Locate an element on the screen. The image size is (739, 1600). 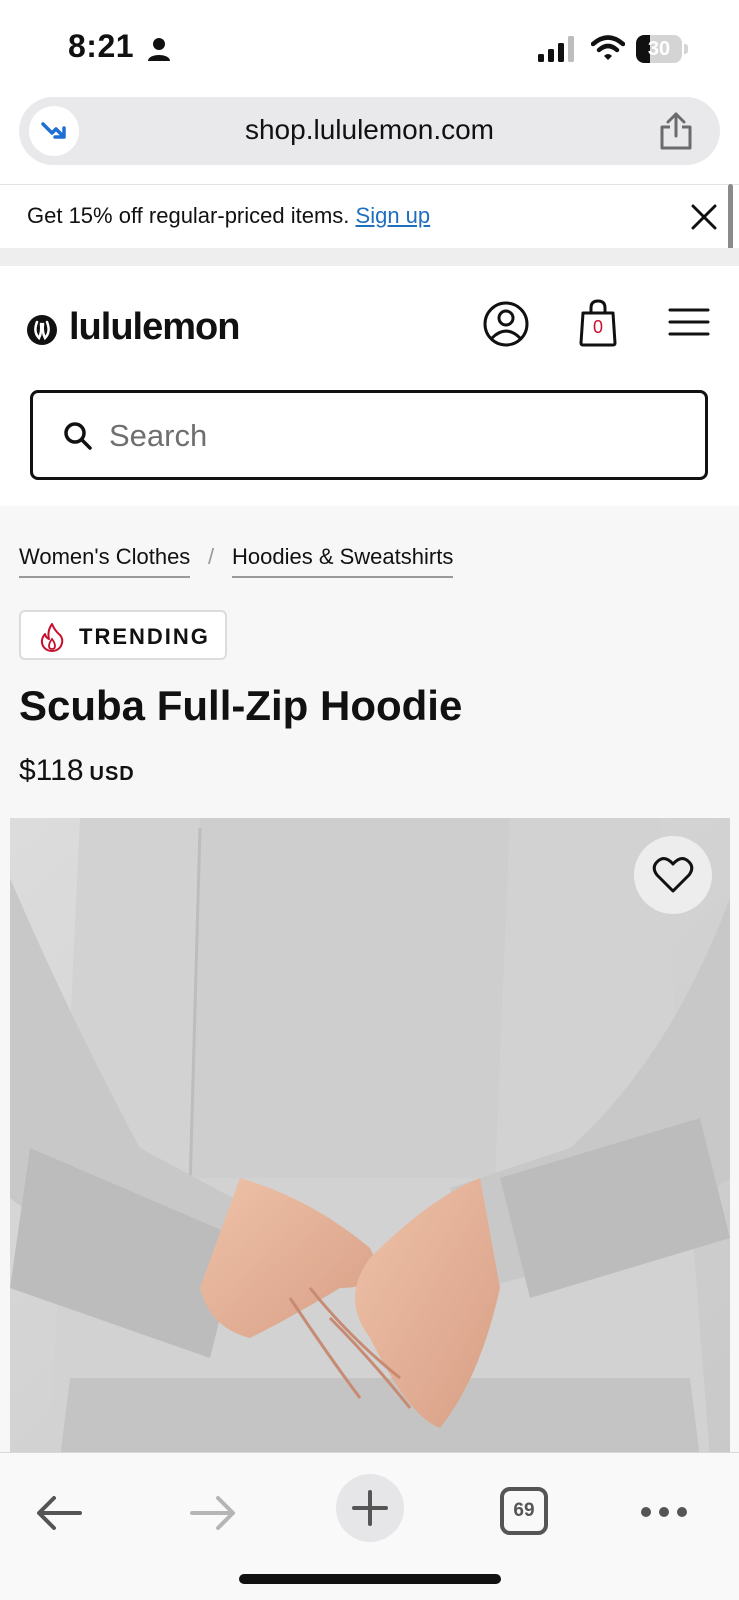
brand-logo: lululemon is located at coordinates (154, 327).